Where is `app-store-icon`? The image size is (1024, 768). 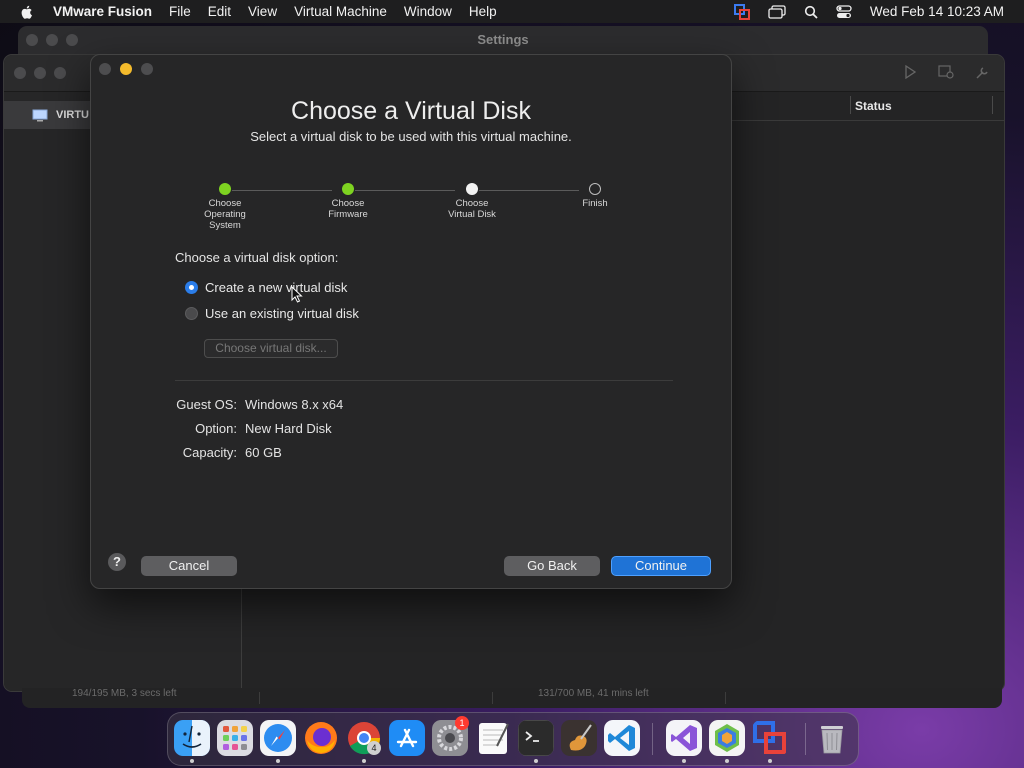 app-store-icon is located at coordinates (407, 738).